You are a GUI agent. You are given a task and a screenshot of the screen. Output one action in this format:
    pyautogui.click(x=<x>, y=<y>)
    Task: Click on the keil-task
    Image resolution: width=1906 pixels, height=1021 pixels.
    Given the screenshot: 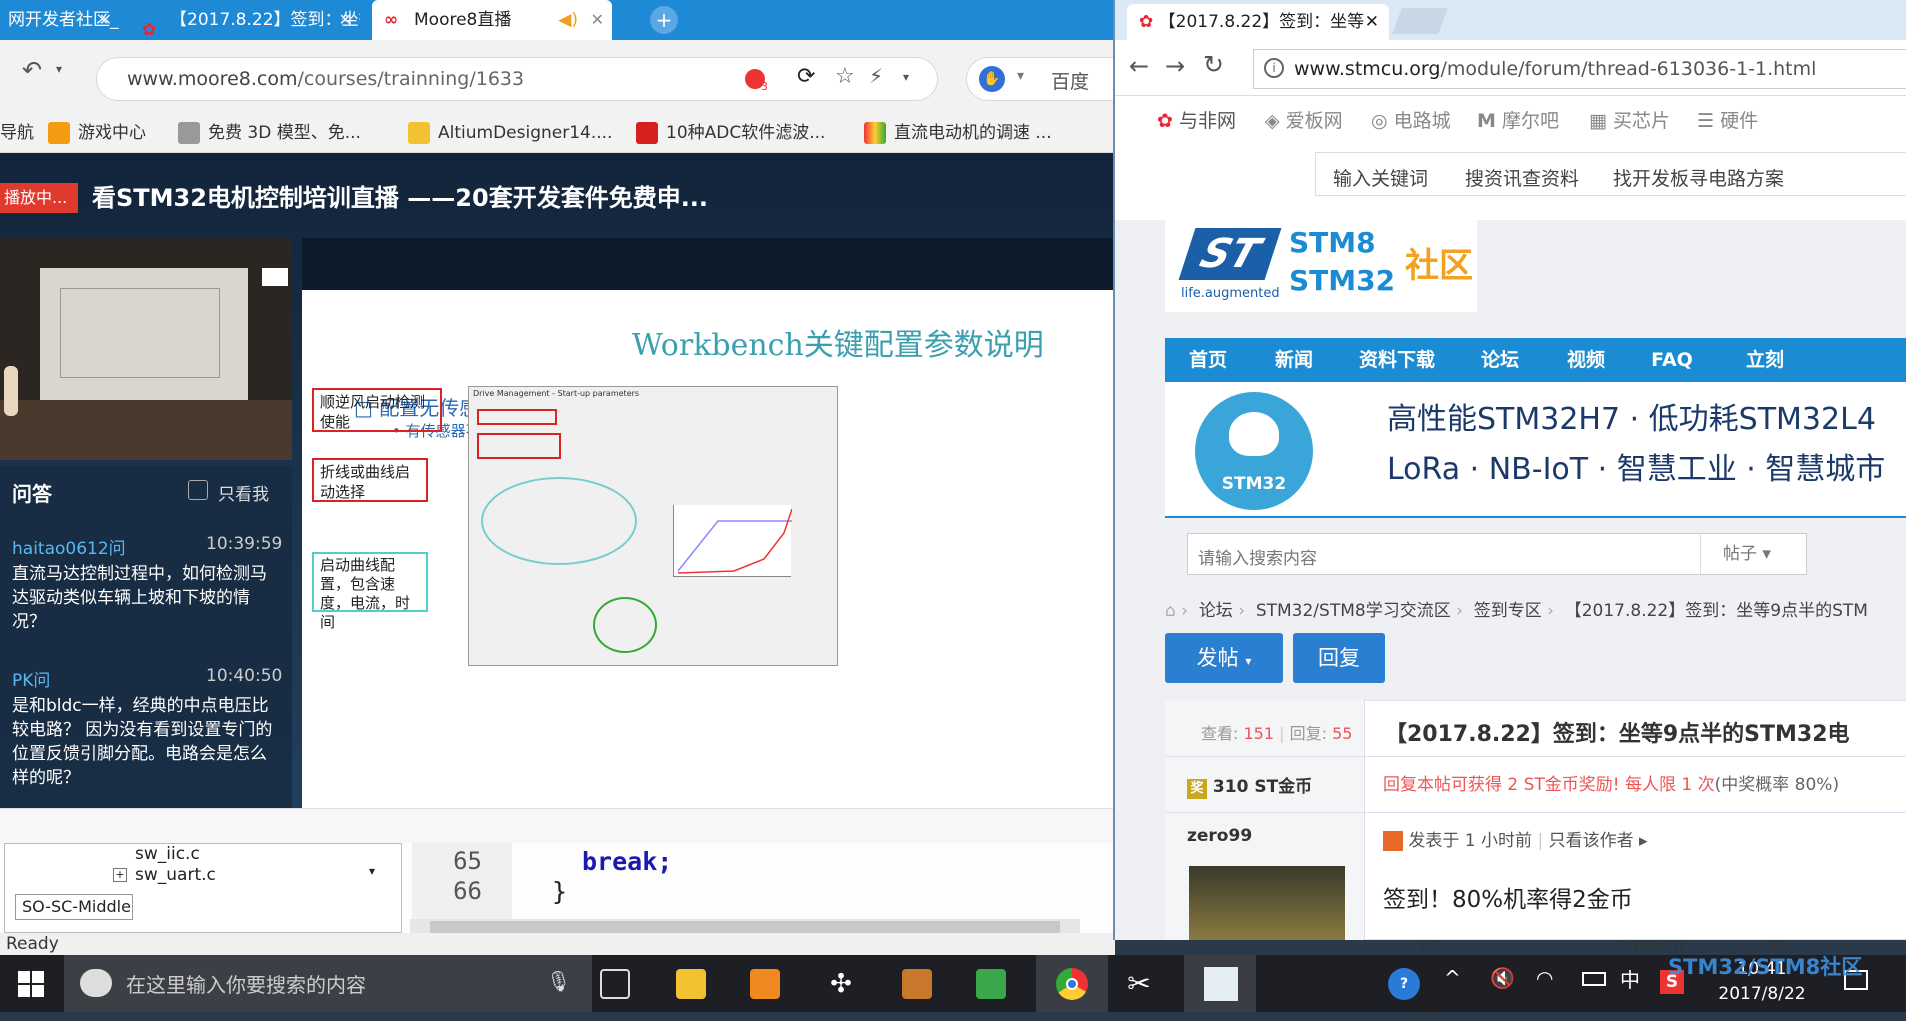 What is the action you would take?
    pyautogui.click(x=1220, y=983)
    